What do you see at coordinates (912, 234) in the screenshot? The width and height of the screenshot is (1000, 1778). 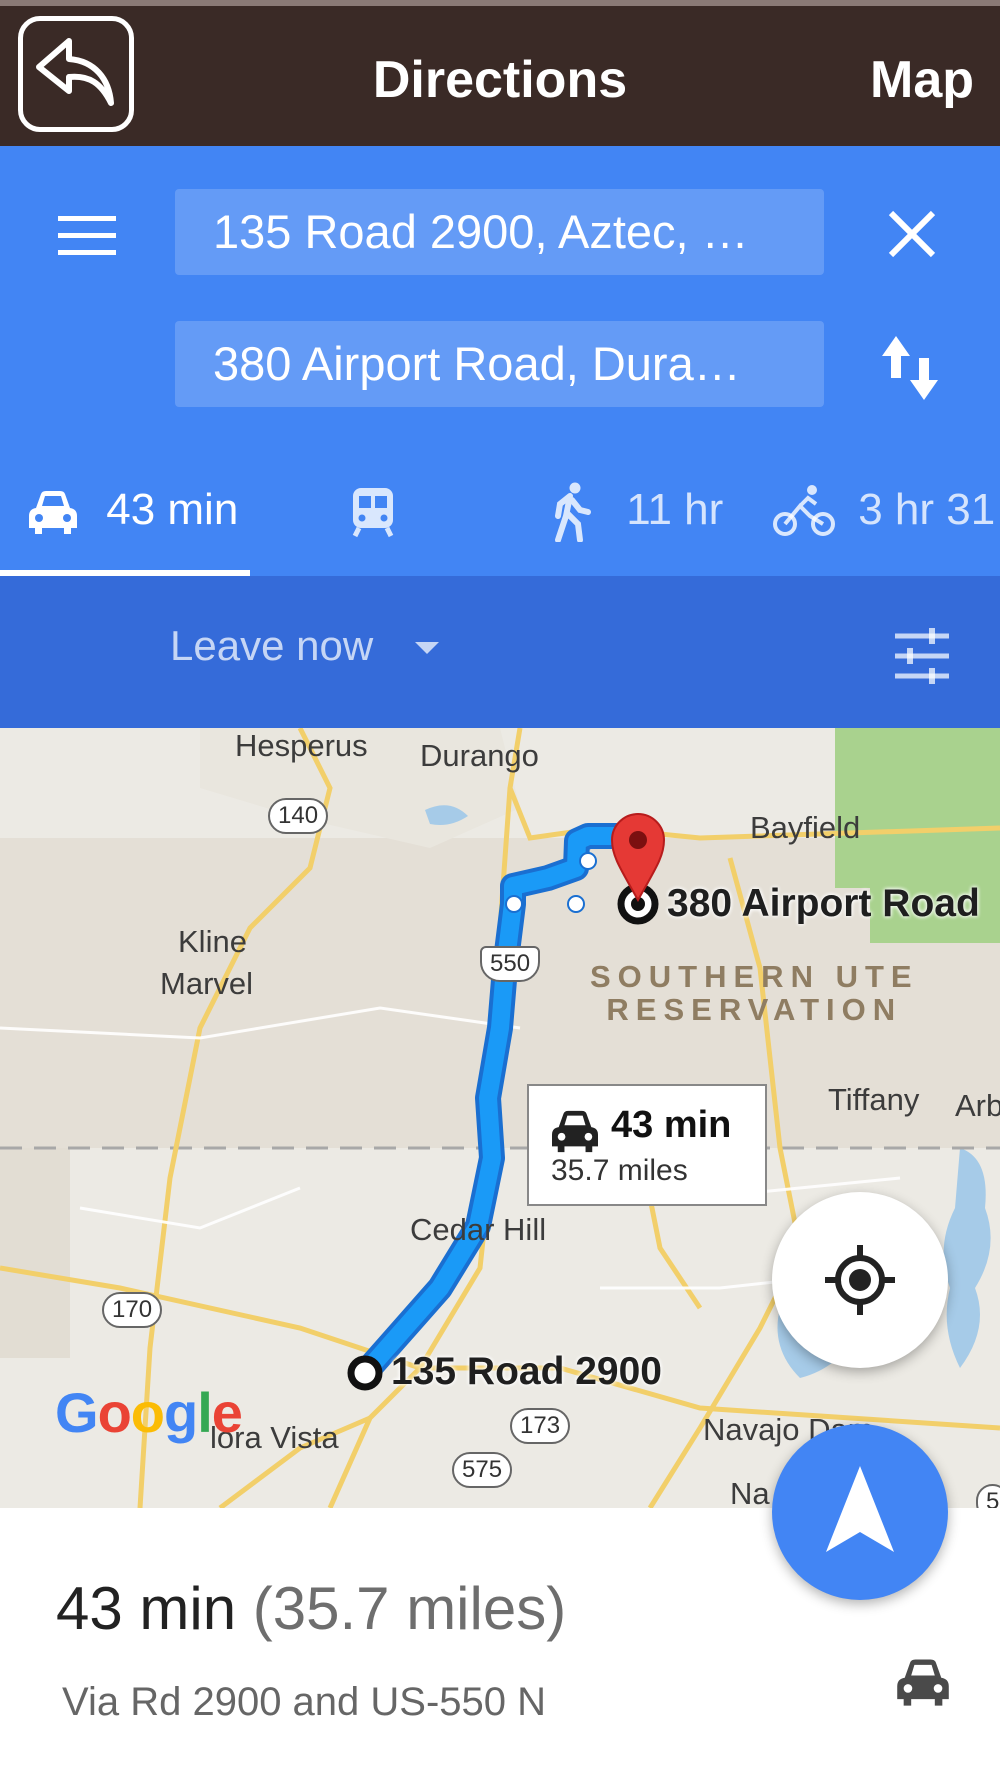 I see `close-icon` at bounding box center [912, 234].